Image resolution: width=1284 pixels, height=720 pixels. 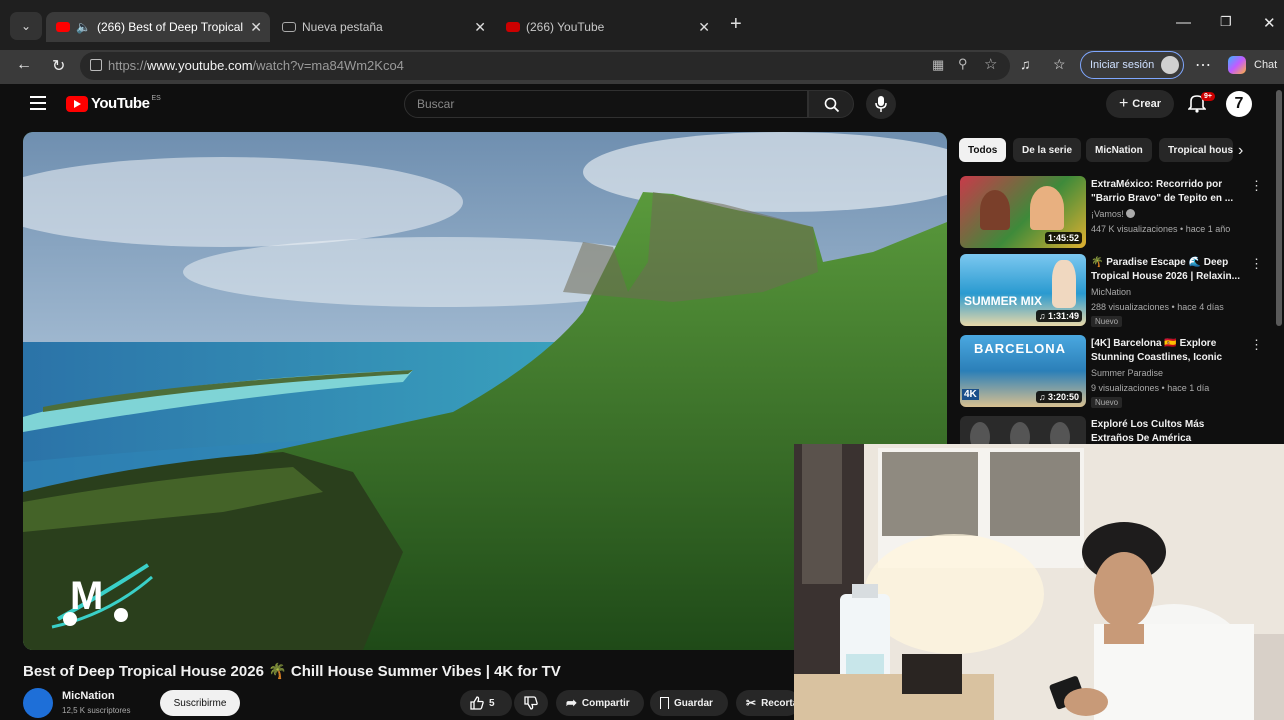 I want to click on subscriber-count: 12,5 K suscriptores, so click(x=96, y=710).